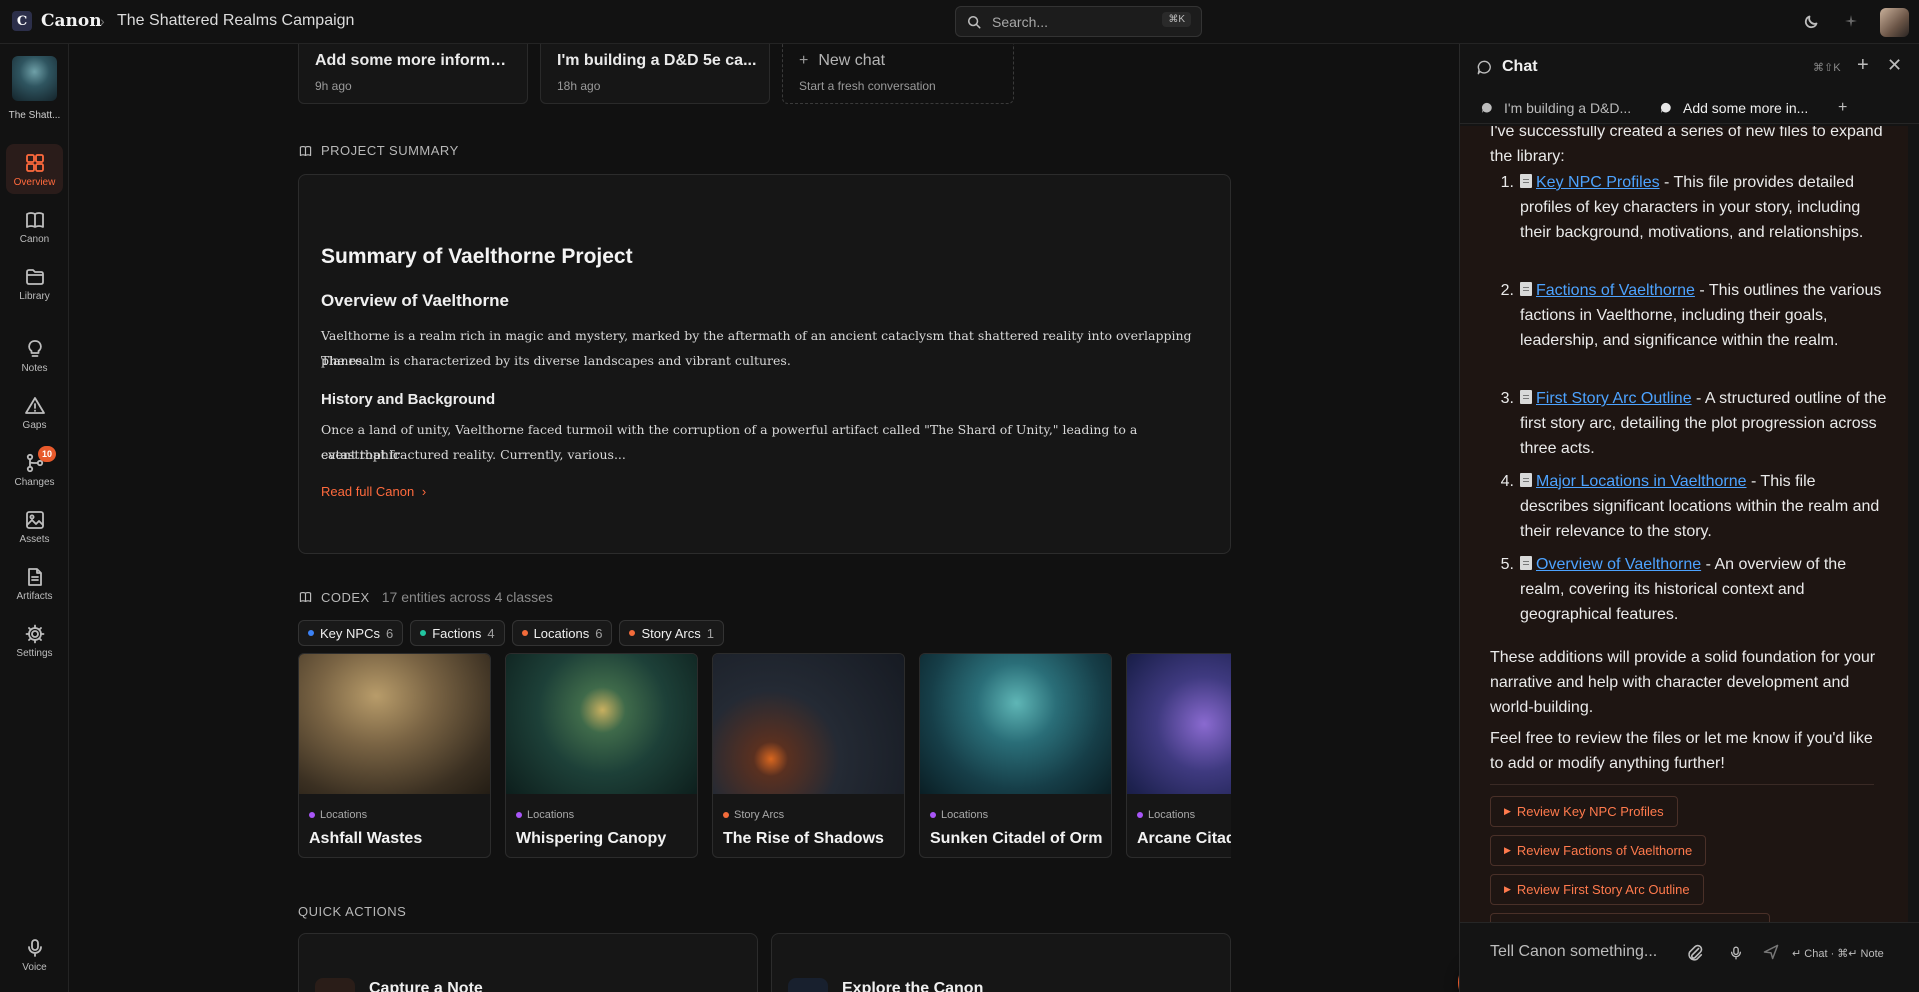 The height and width of the screenshot is (992, 1919). I want to click on file-link: Overview of Vaelthorne, so click(1618, 564).